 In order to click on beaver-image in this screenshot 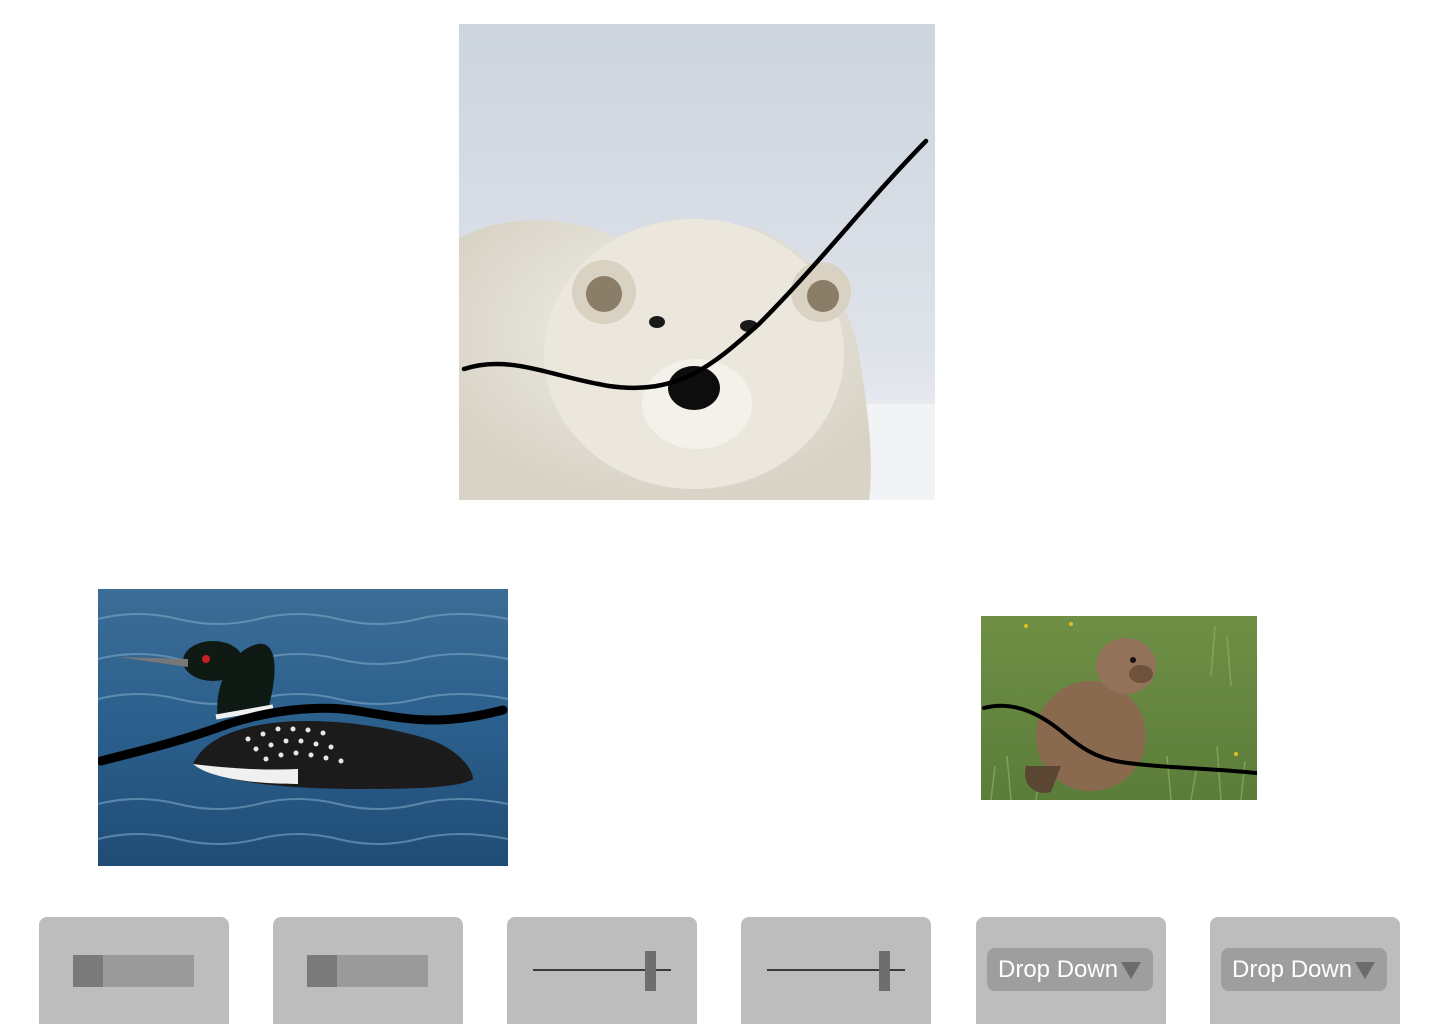, I will do `click(1119, 708)`.